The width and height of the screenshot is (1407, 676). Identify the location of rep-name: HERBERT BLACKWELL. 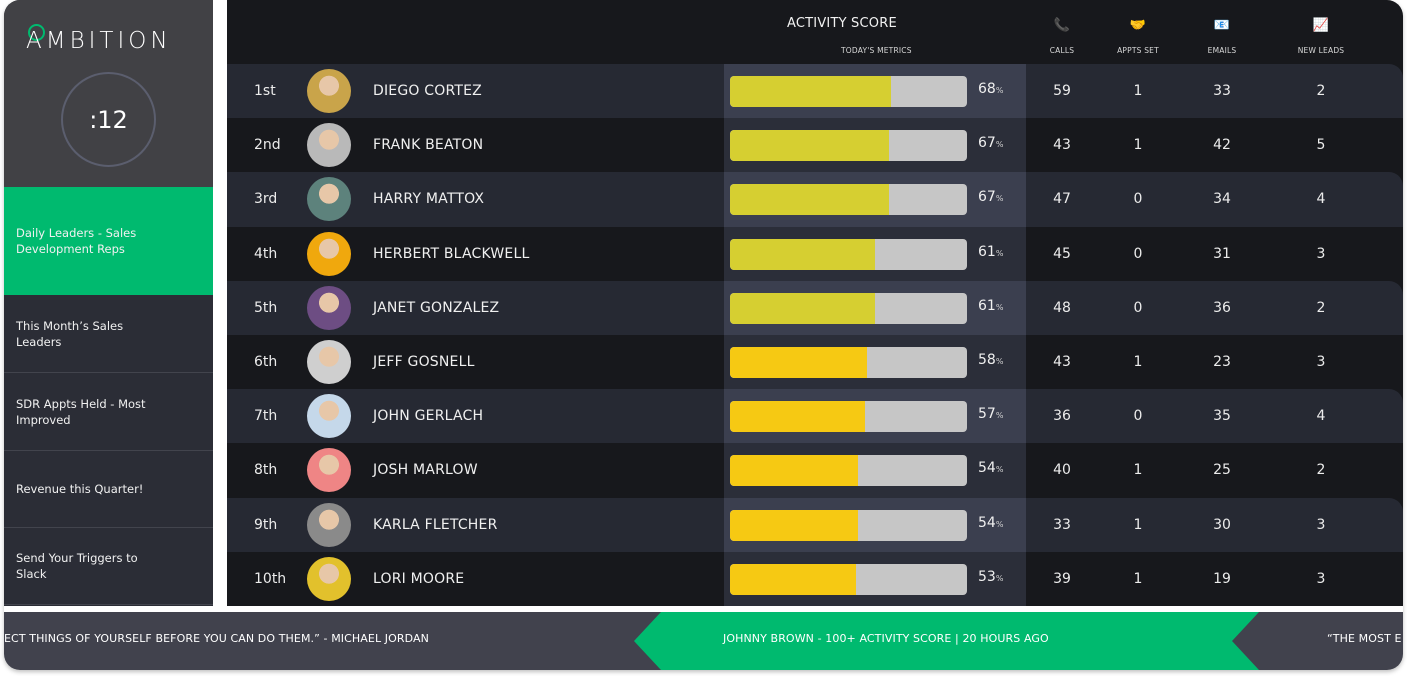
(451, 253).